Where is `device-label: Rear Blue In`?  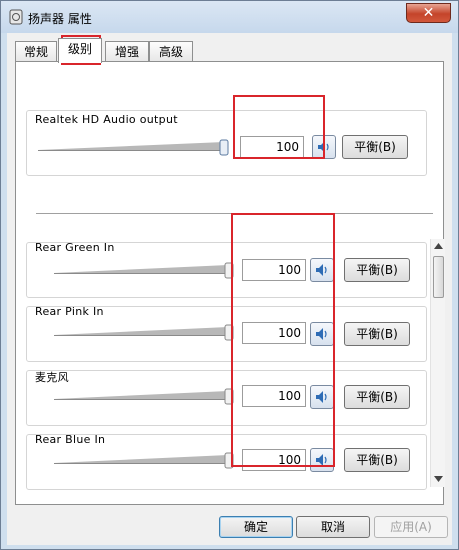
device-label: Rear Blue In is located at coordinates (70, 439).